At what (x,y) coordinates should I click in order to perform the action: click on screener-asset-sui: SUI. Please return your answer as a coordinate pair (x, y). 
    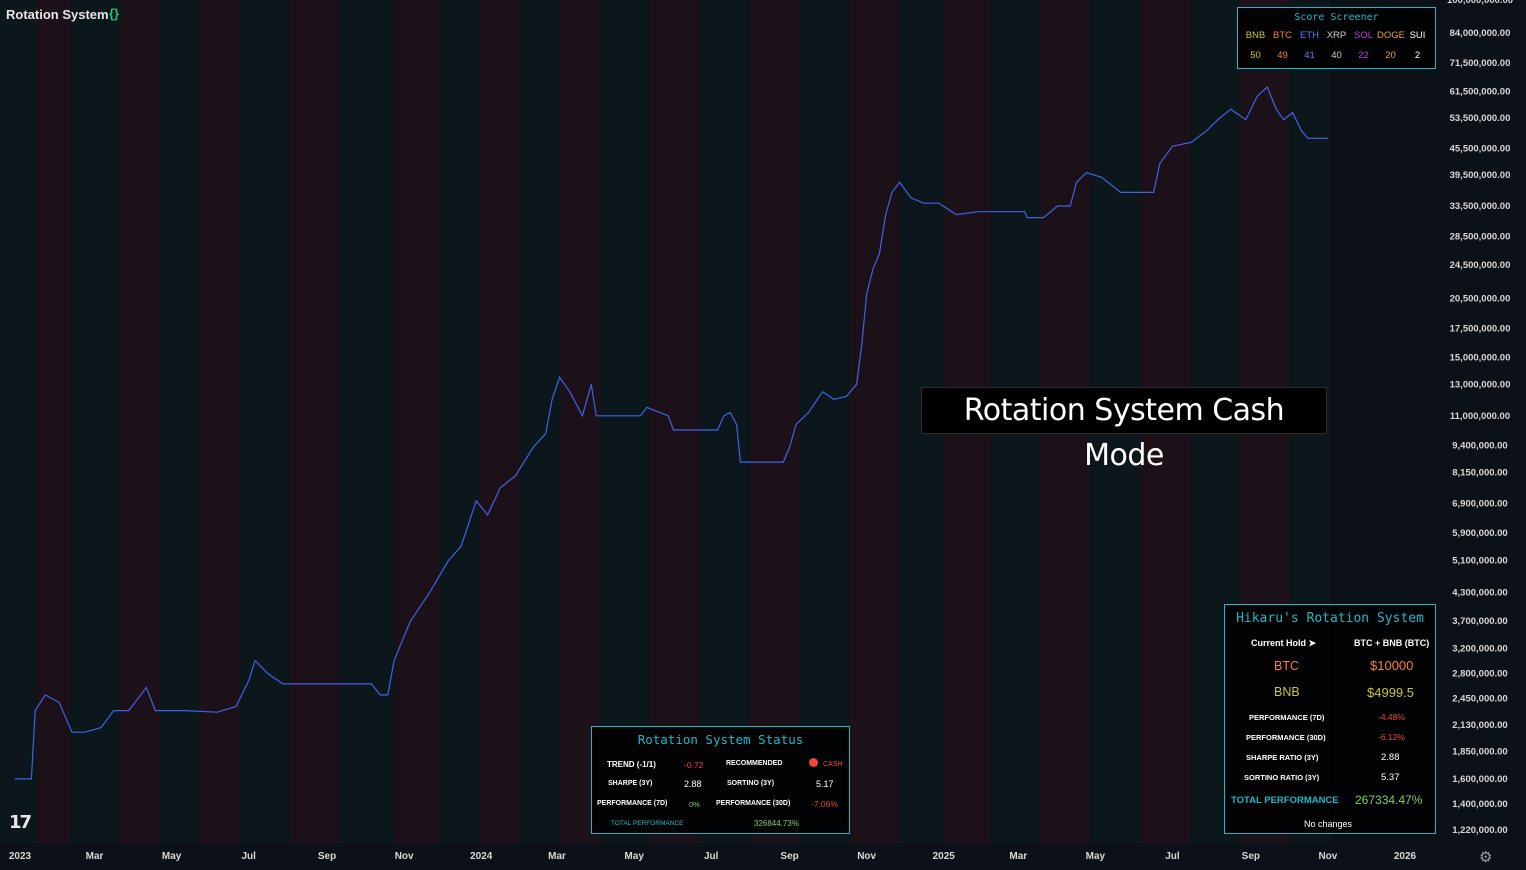
    Looking at the image, I should click on (1417, 35).